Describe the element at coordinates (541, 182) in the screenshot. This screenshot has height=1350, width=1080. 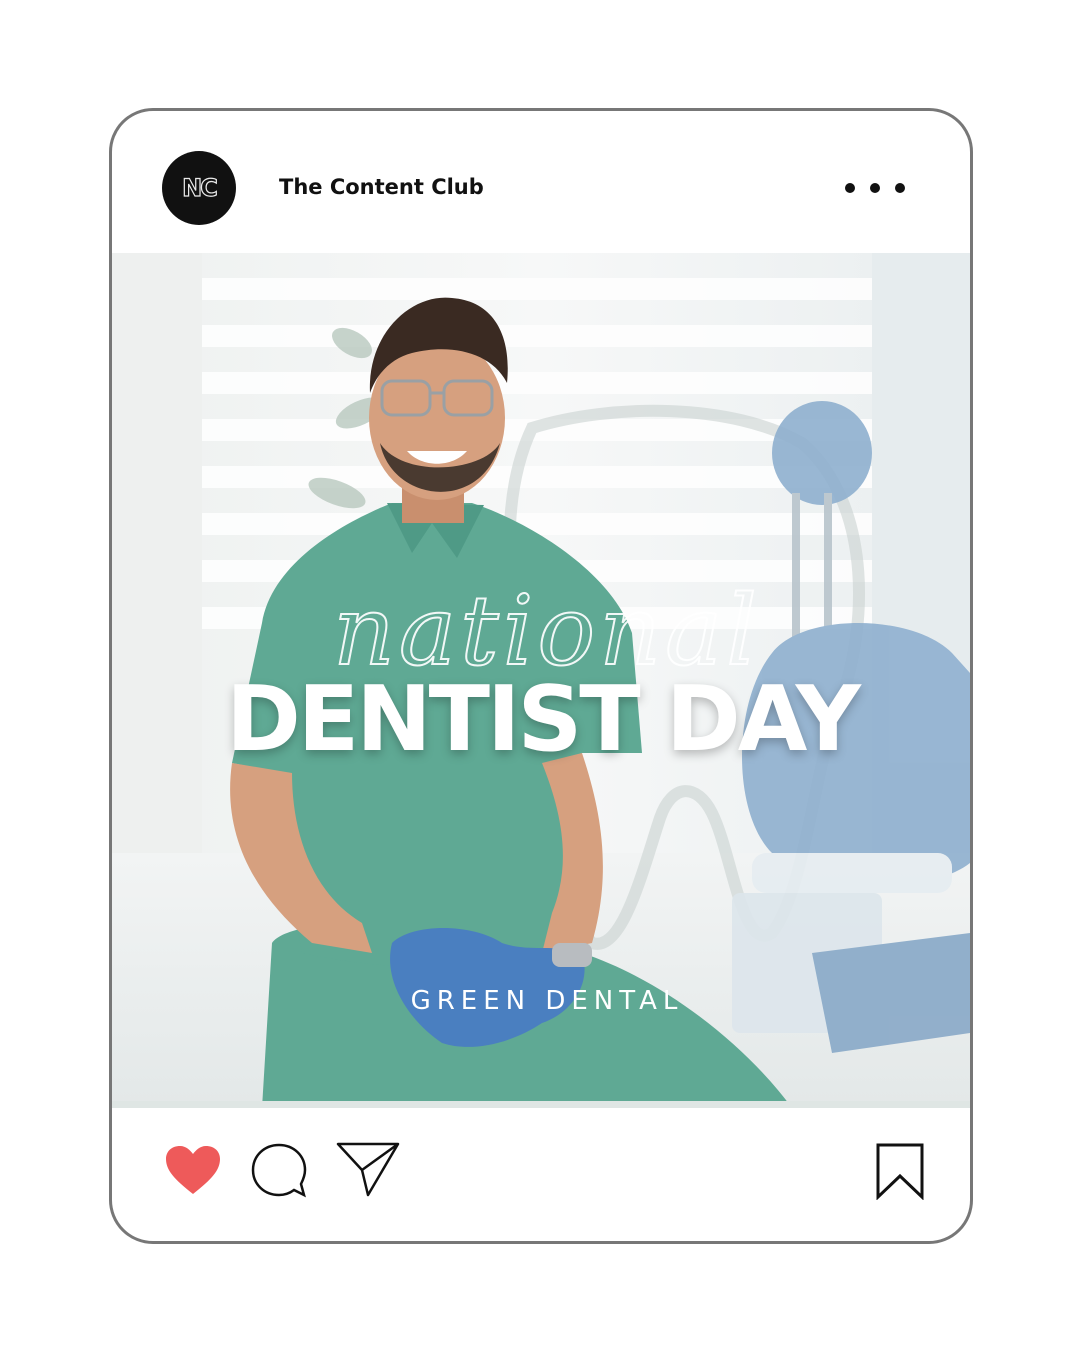
I see `post-header: NC The Content Club` at that location.